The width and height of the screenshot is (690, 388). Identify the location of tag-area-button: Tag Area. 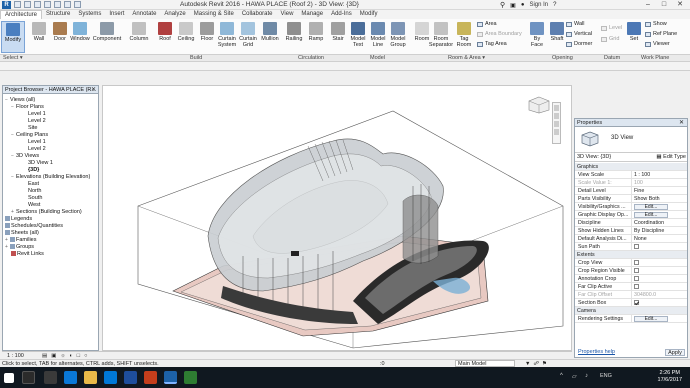
(492, 44).